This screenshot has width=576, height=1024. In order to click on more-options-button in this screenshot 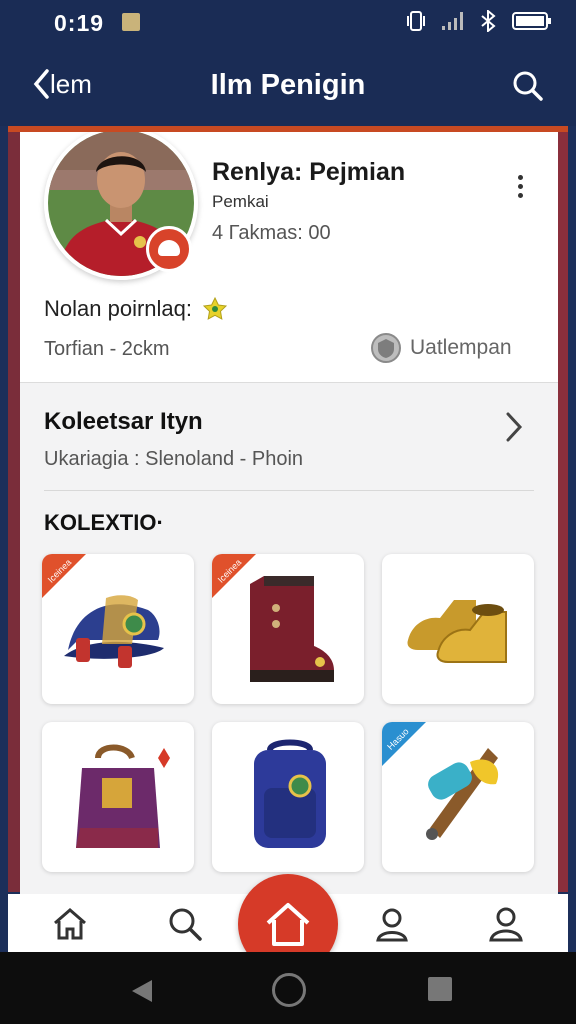, I will do `click(520, 192)`.